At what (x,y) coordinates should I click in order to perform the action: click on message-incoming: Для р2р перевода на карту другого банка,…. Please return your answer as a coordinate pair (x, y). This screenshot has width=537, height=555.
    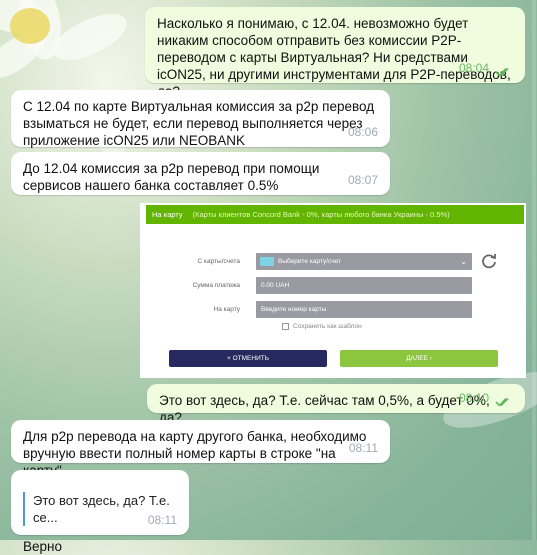
    Looking at the image, I should click on (200, 449).